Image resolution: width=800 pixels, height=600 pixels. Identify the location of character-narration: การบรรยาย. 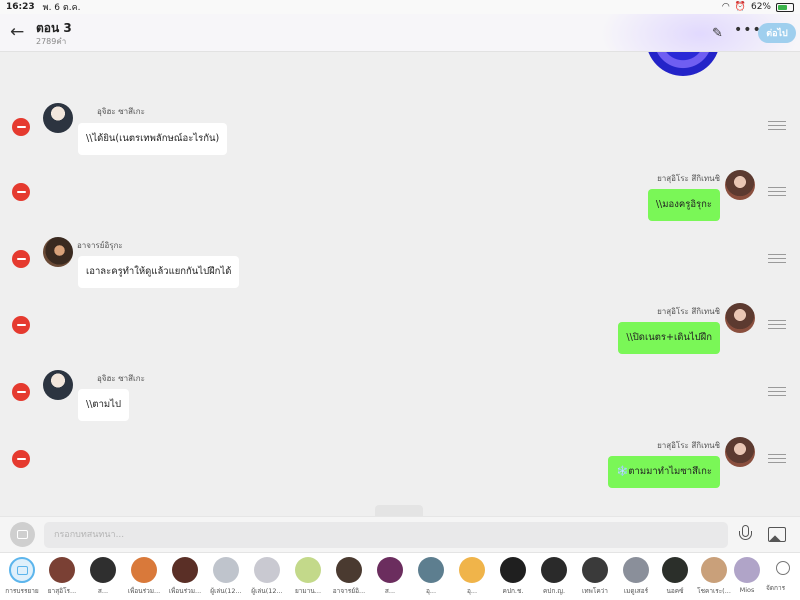
(22, 576).